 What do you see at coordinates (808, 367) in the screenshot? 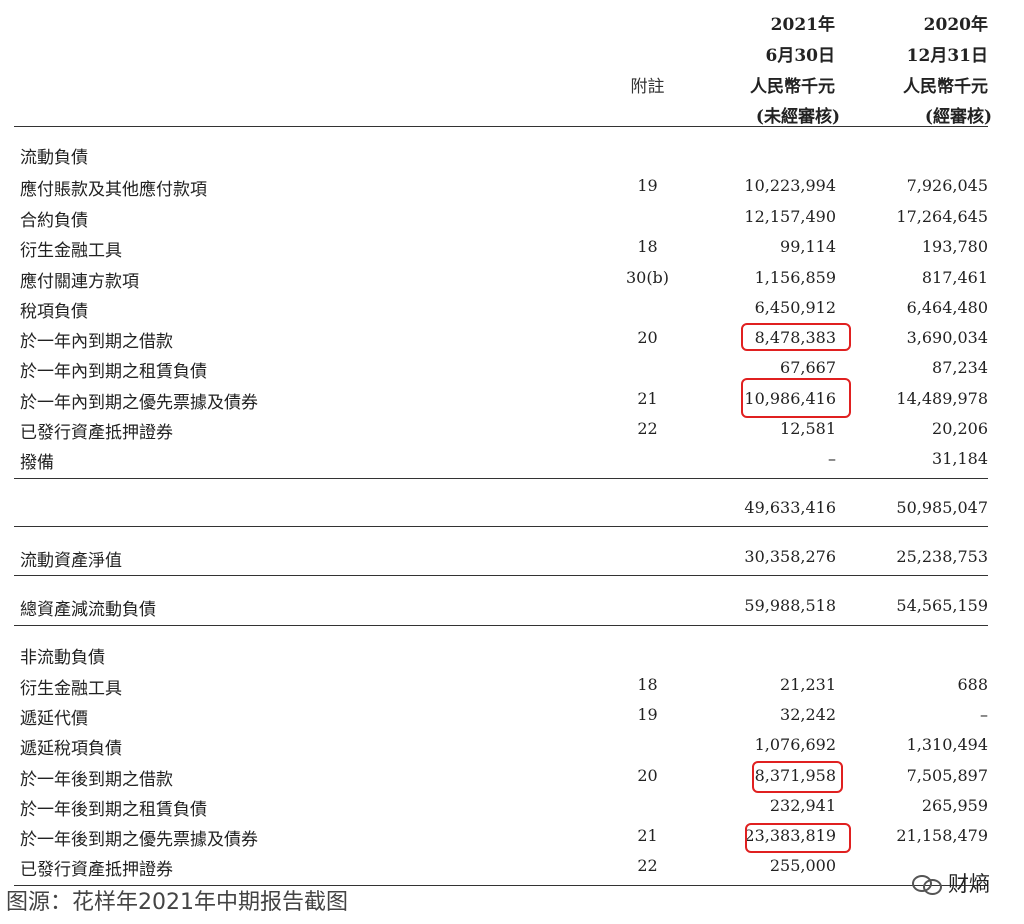
I see `value-2021: 67,667` at bounding box center [808, 367].